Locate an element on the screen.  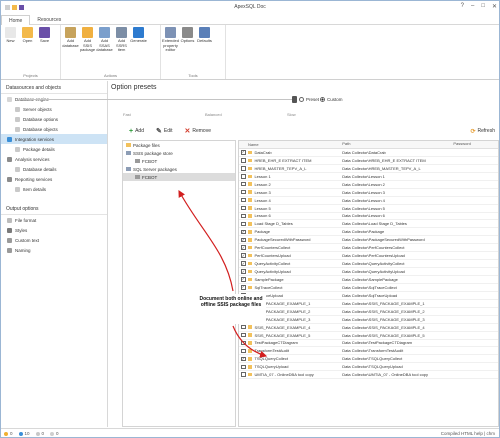
table-row: ✓ DataCrab Data Collector\DataCrab is located at coordinates (368, 153).